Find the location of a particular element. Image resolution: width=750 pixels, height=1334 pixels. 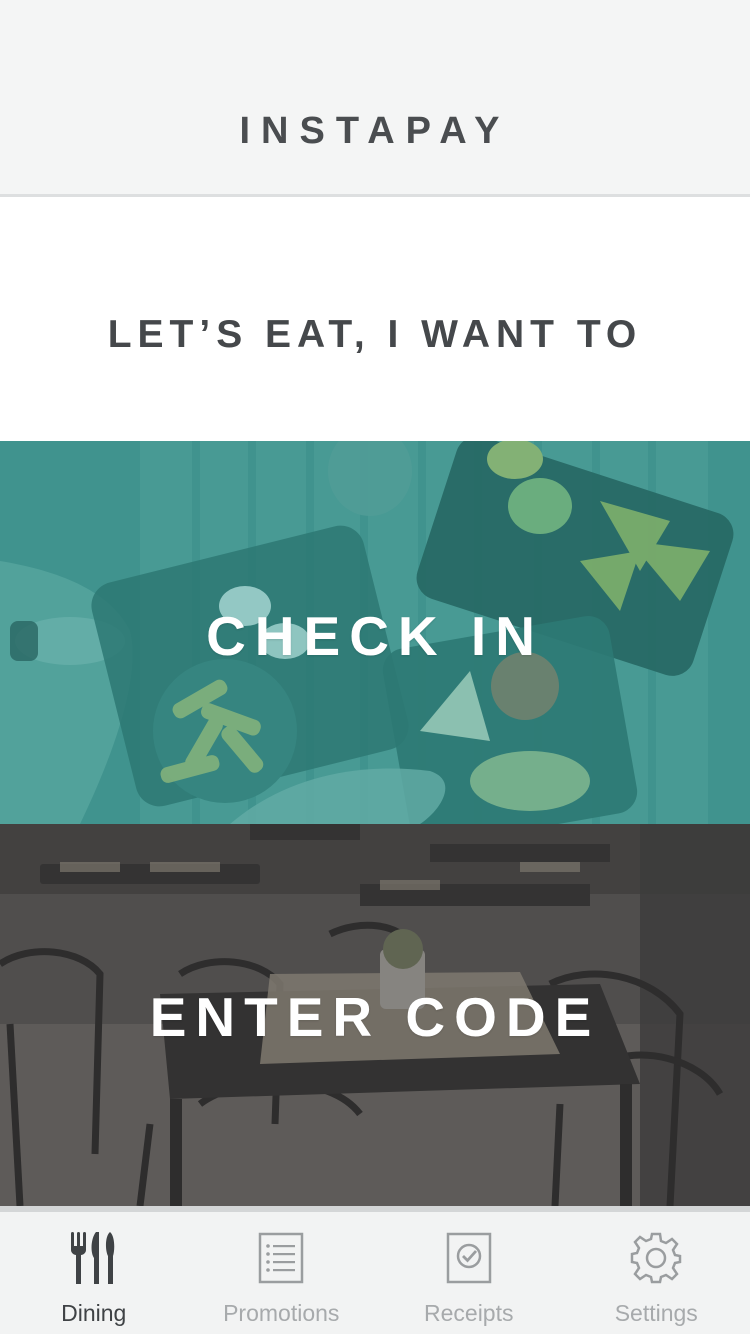

receipt-check-icon is located at coordinates (469, 1258).